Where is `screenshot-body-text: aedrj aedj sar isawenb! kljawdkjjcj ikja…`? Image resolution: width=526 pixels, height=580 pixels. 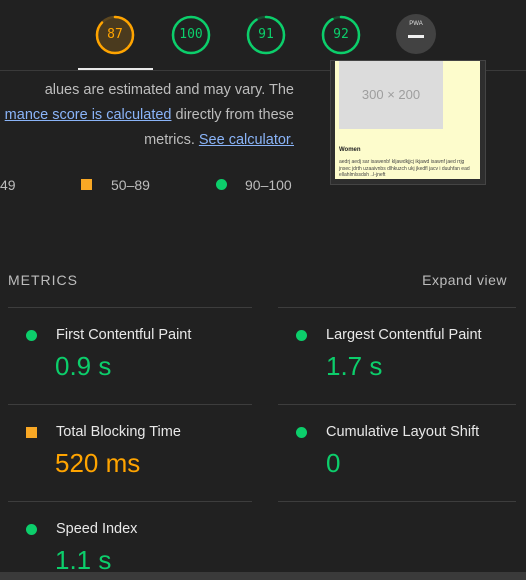 screenshot-body-text: aedrj aedj sar isawenb! kljawdkjjcj ikja… is located at coordinates (404, 168).